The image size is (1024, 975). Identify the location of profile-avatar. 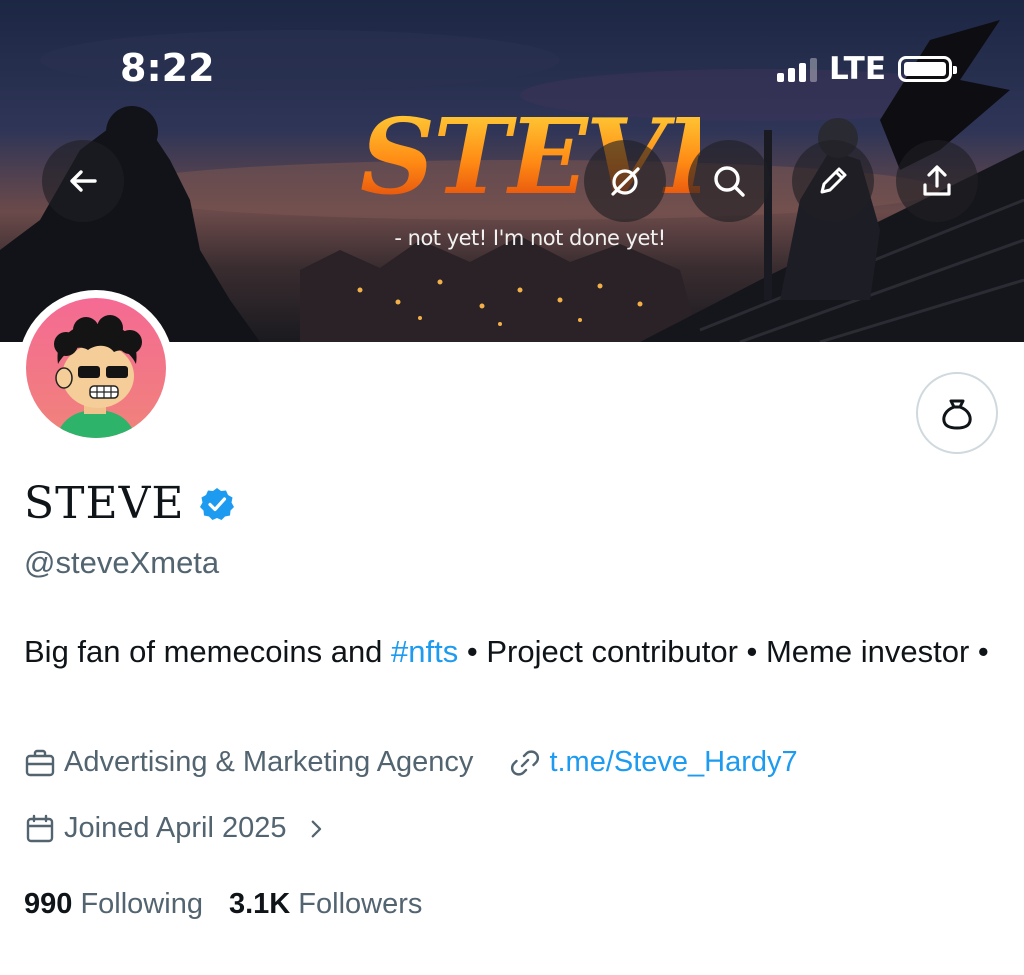
(96, 368).